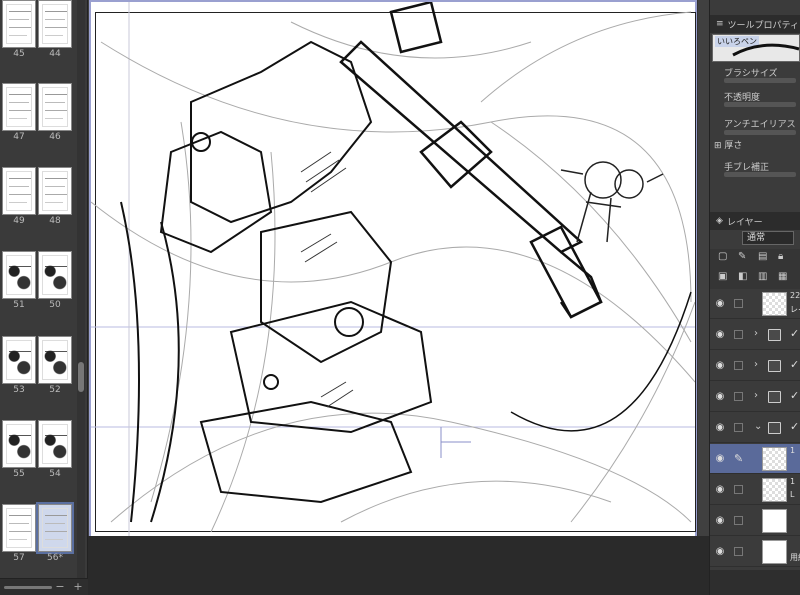 The height and width of the screenshot is (595, 800). What do you see at coordinates (760, 80) in the screenshot?
I see `brush-size-slider` at bounding box center [760, 80].